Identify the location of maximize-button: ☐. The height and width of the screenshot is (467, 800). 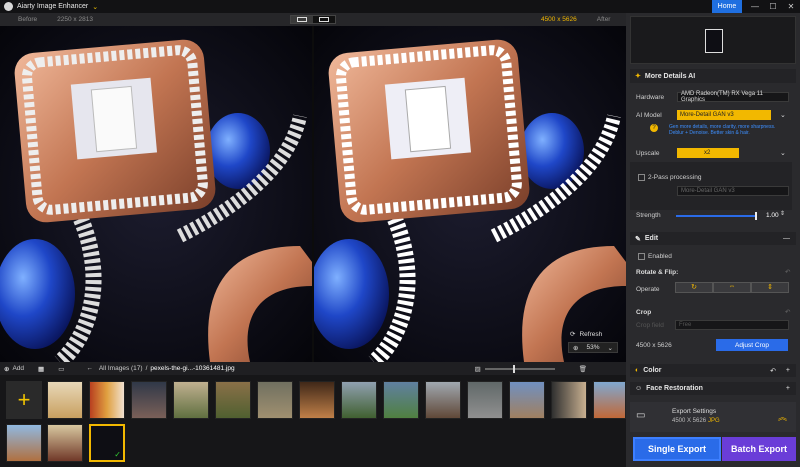
(773, 6).